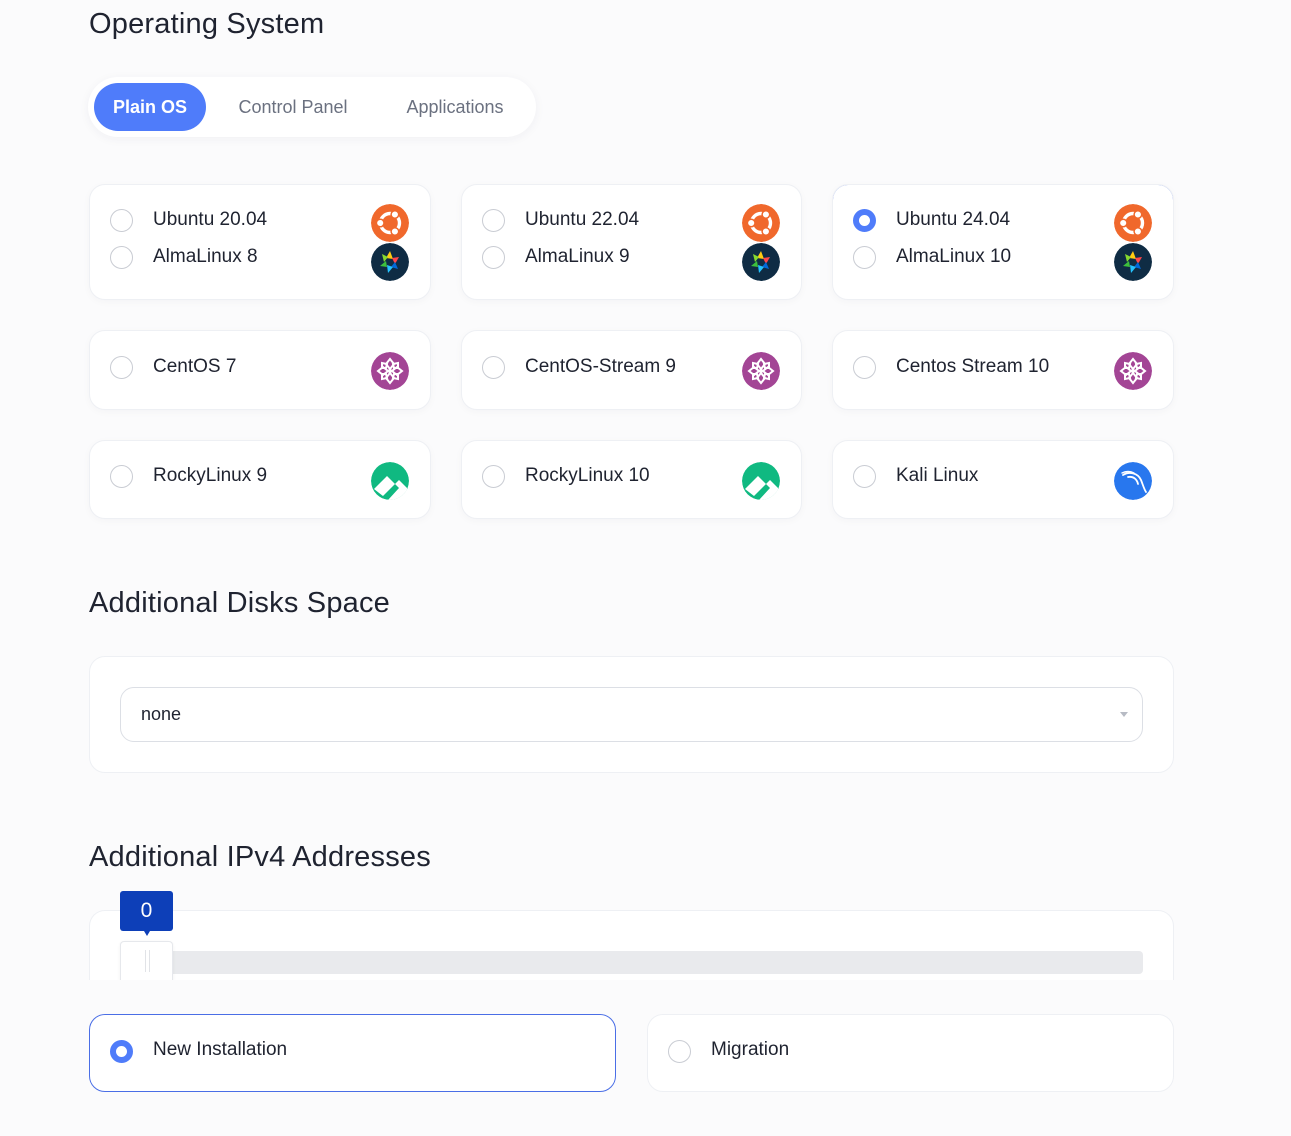  What do you see at coordinates (161, 714) in the screenshot?
I see `disk-space-selected-value: none` at bounding box center [161, 714].